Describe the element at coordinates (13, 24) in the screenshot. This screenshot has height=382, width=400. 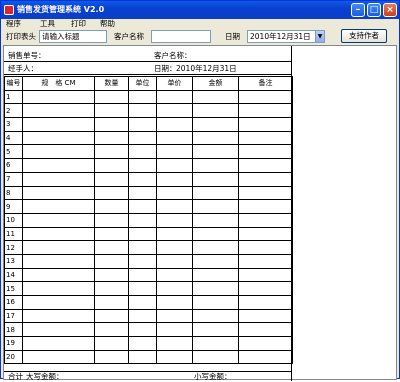
I see `menu-program: 程序` at that location.